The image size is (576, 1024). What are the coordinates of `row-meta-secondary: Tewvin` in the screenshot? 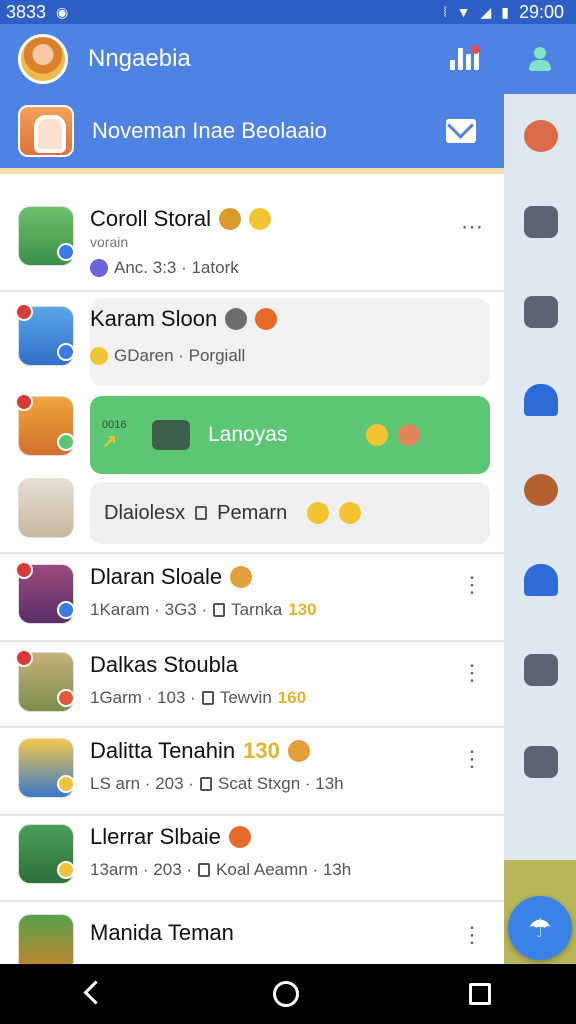 It's located at (245, 697).